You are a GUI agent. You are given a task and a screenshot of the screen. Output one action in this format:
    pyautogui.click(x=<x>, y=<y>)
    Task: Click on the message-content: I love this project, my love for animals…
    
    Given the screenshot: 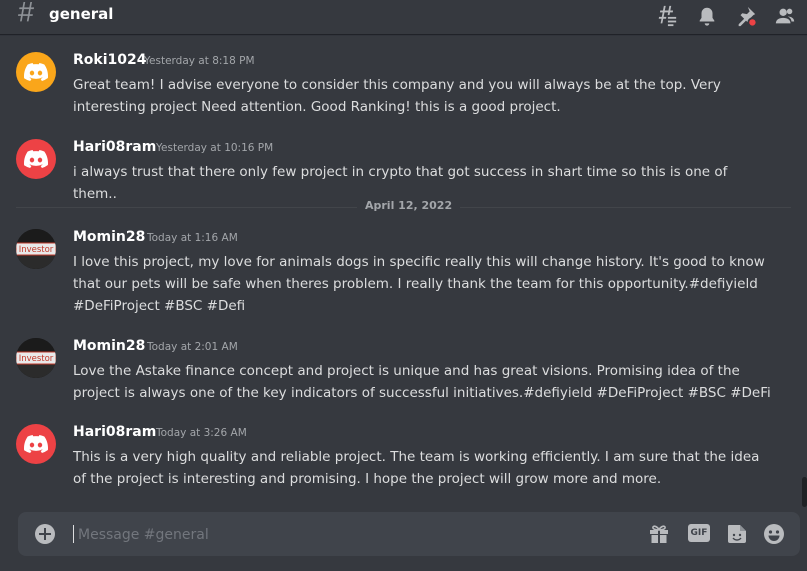 What is the action you would take?
    pyautogui.click(x=419, y=284)
    